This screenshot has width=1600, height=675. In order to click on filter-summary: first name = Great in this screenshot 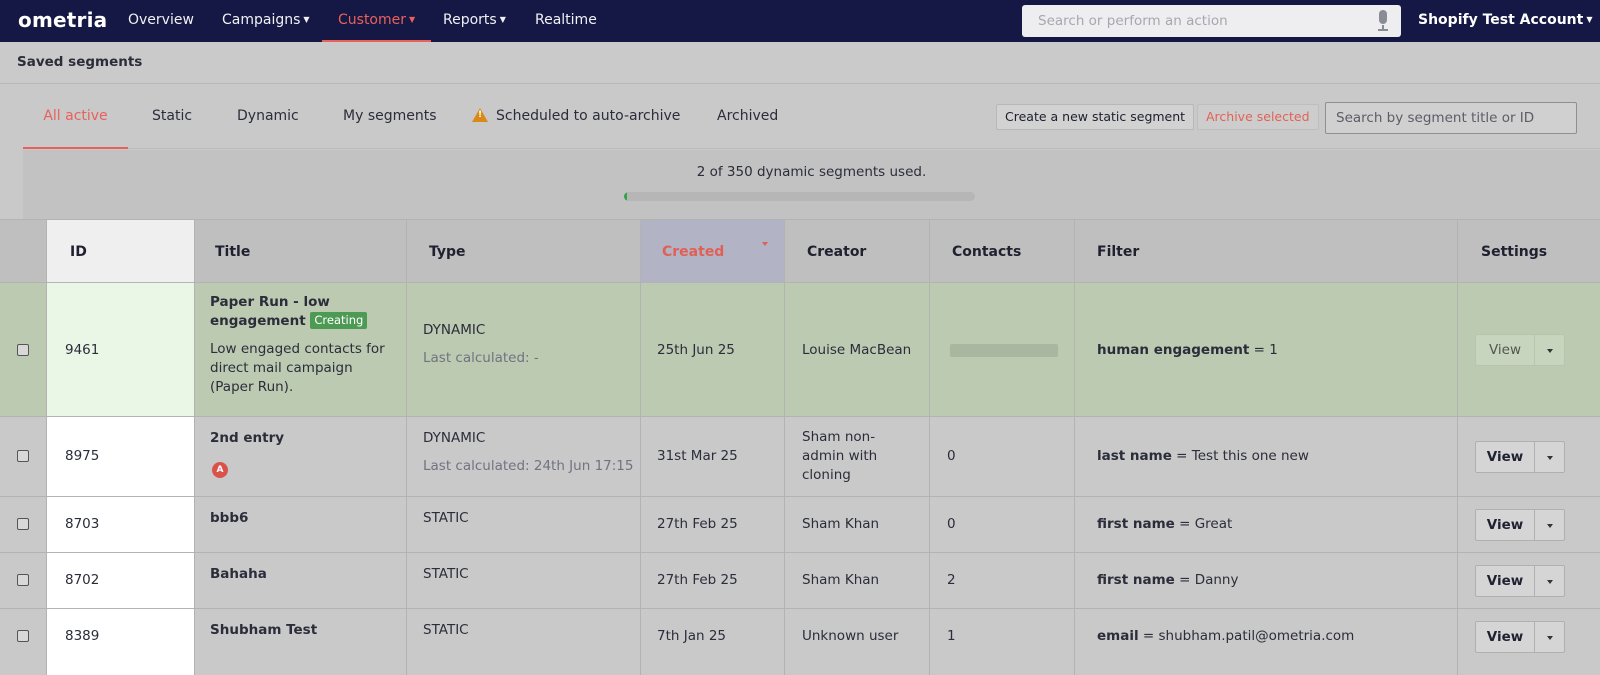, I will do `click(1164, 524)`.